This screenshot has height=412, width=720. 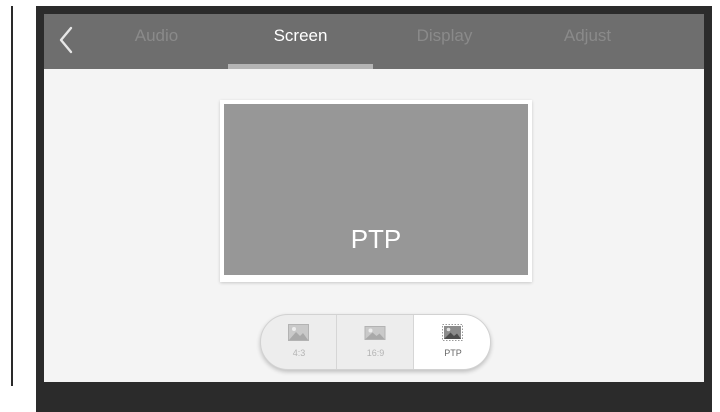 What do you see at coordinates (376, 239) in the screenshot?
I see `preview-mode-label: PTP` at bounding box center [376, 239].